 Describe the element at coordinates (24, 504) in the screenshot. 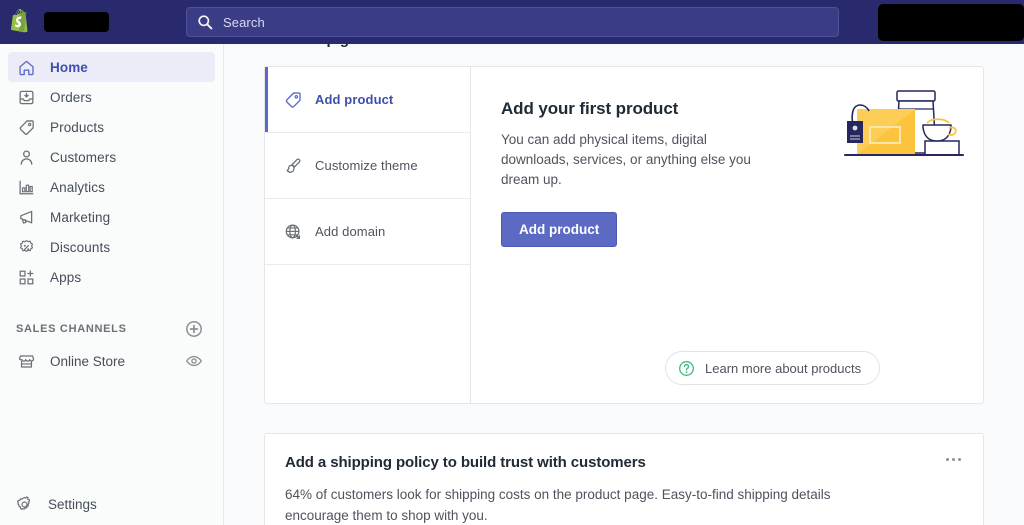

I see `gear-icon` at that location.